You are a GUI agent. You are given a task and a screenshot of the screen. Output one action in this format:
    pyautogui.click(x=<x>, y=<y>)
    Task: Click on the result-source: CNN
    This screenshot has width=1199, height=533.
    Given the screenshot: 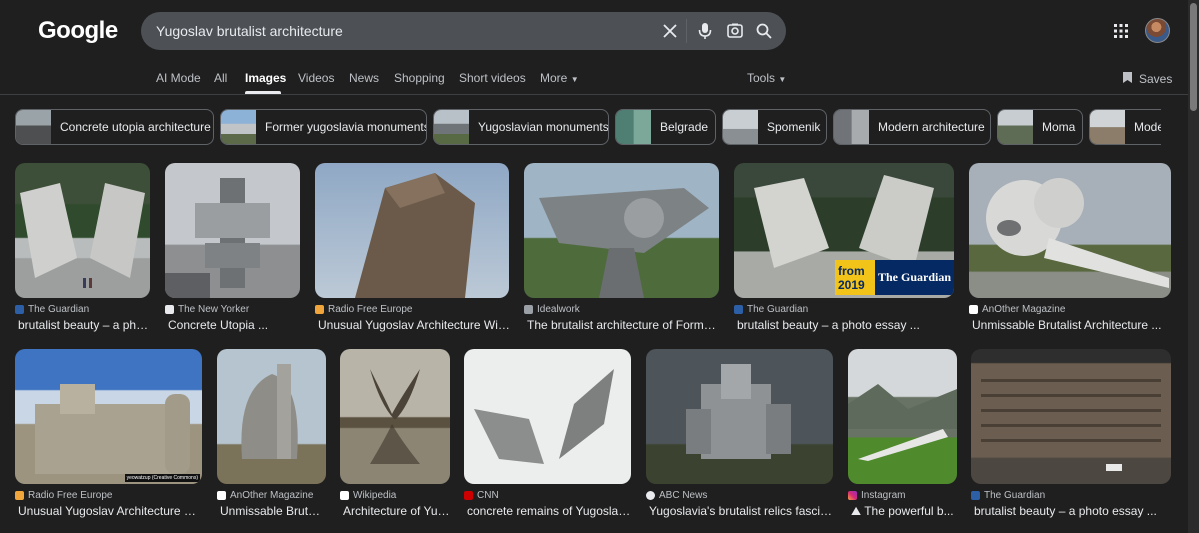 What is the action you would take?
    pyautogui.click(x=481, y=495)
    